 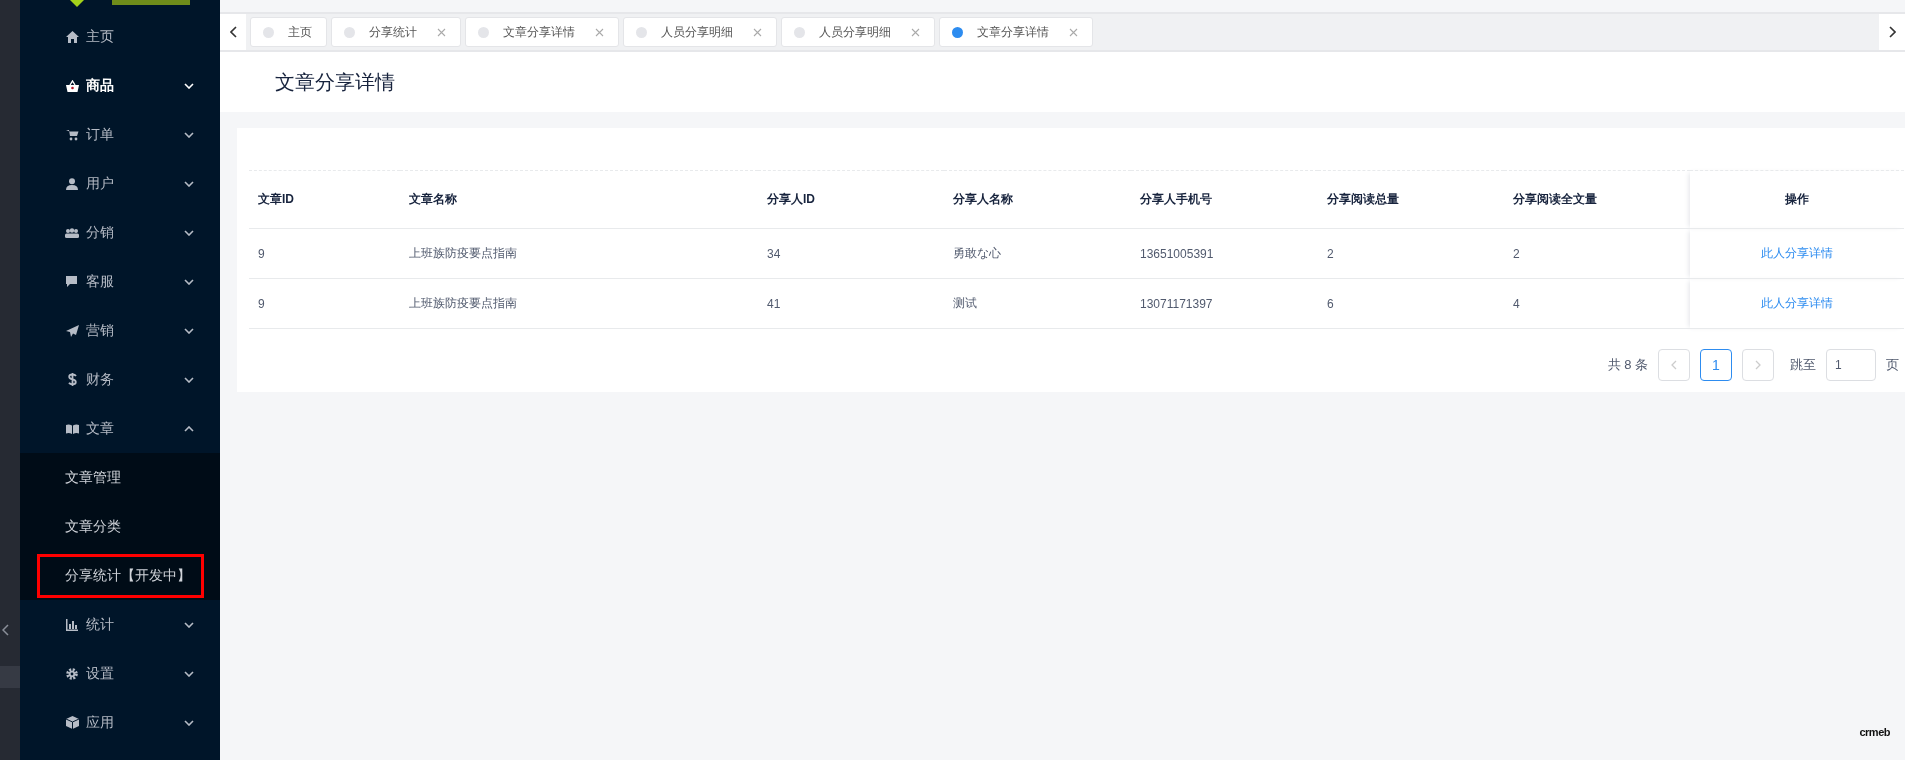 What do you see at coordinates (1330, 303) in the screenshot?
I see `table-cell: 6` at bounding box center [1330, 303].